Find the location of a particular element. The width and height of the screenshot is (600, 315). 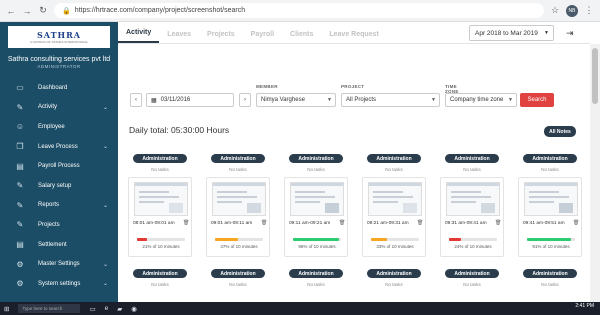

scrollbar is located at coordinates (595, 173).